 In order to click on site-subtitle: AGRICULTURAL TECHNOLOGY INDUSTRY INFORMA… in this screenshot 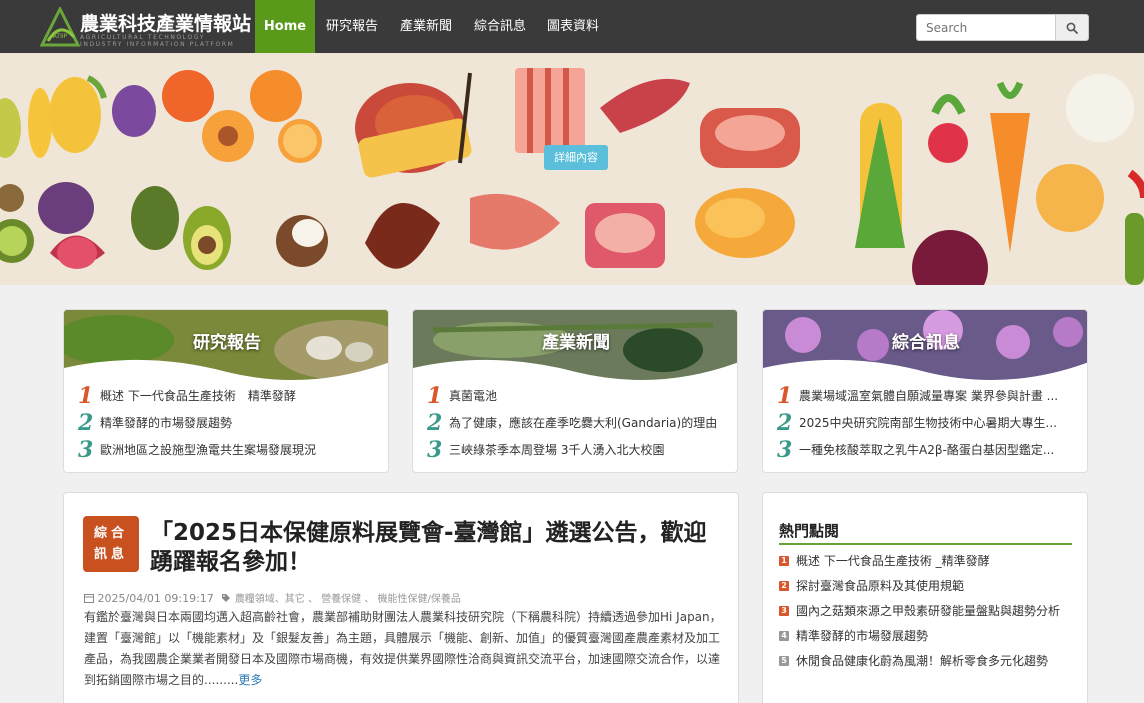, I will do `click(157, 41)`.